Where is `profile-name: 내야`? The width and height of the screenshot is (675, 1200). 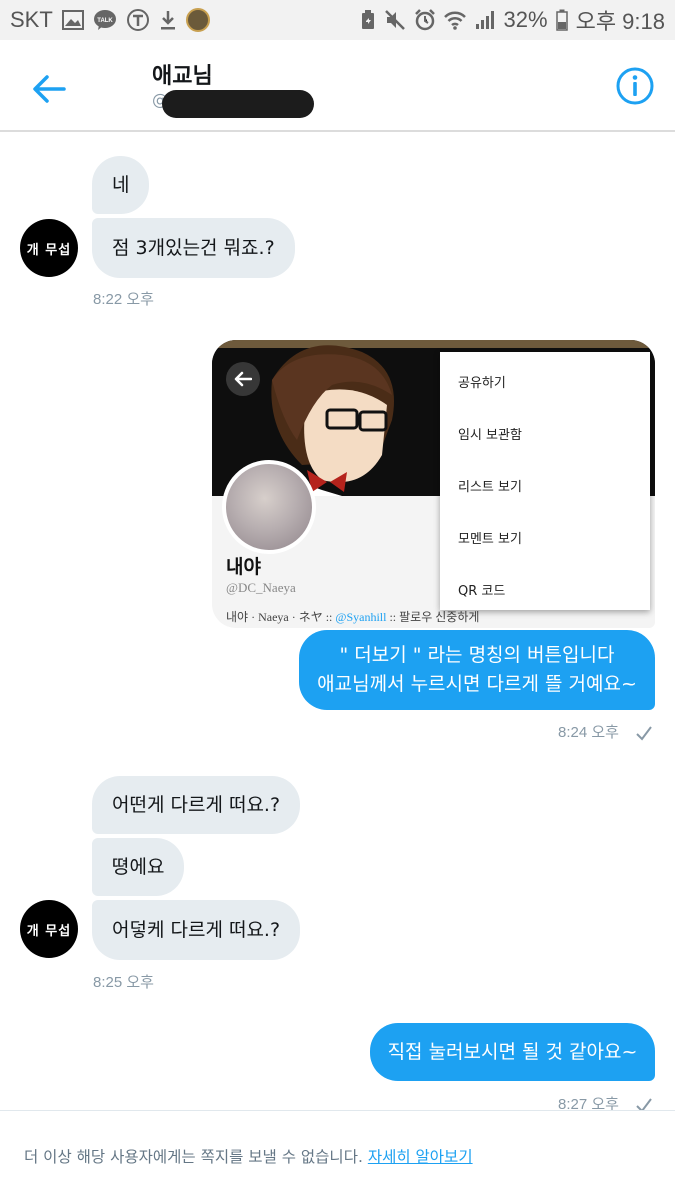
profile-name: 내야 is located at coordinates (243, 567).